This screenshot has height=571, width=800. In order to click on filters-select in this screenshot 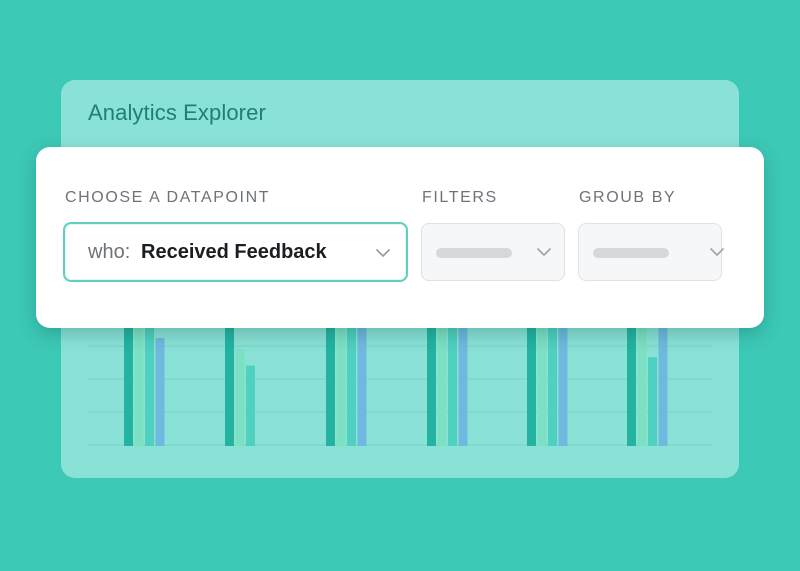, I will do `click(493, 252)`.